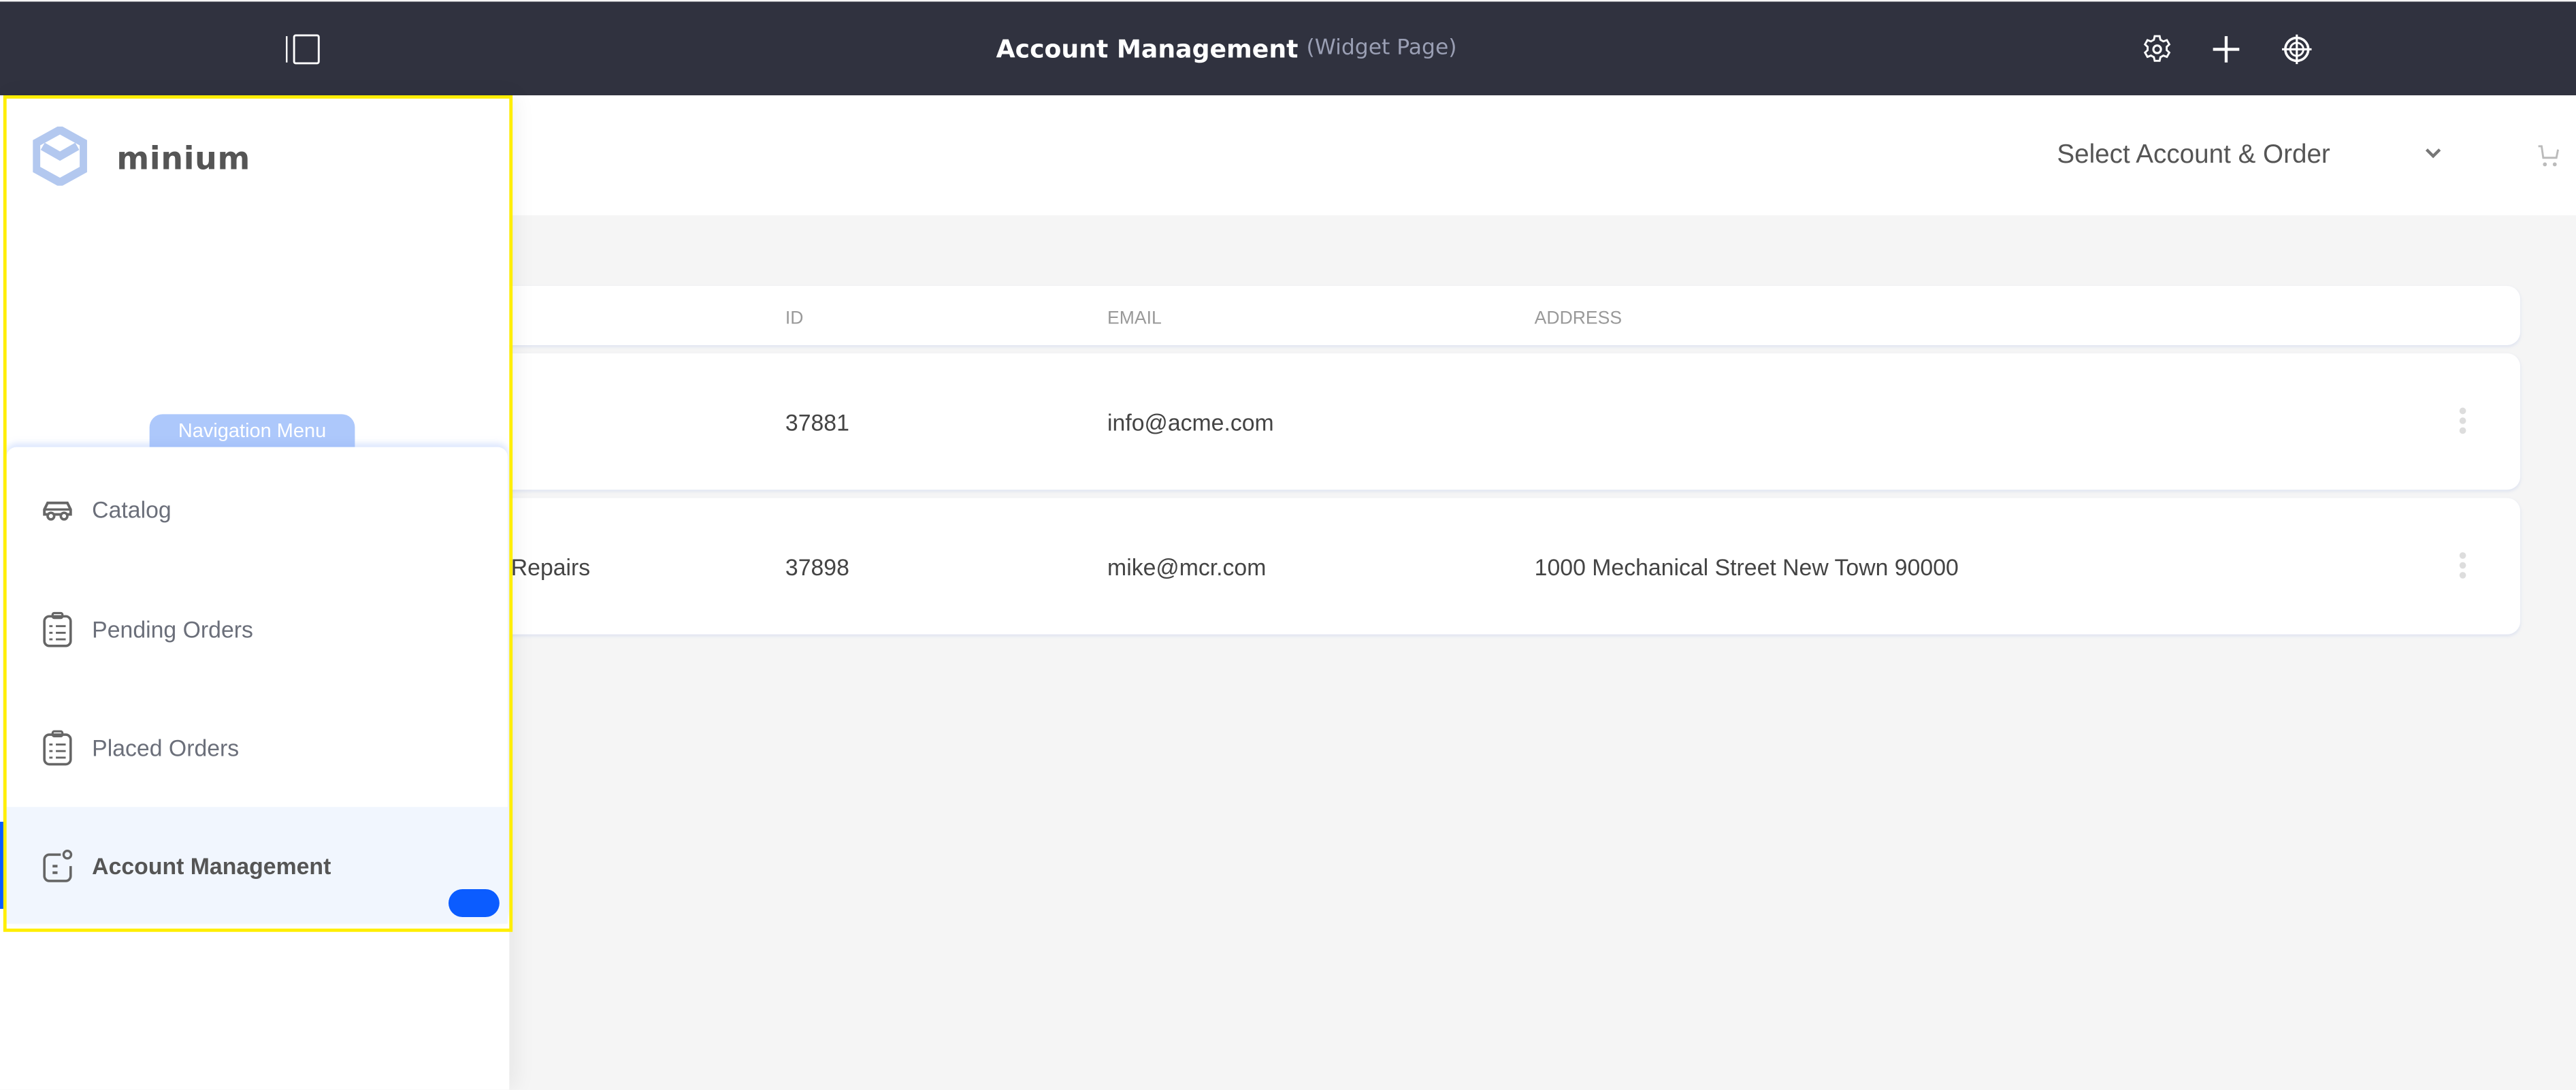 Image resolution: width=2576 pixels, height=1090 pixels. I want to click on page-title: Account Management (Widget Page), so click(1226, 48).